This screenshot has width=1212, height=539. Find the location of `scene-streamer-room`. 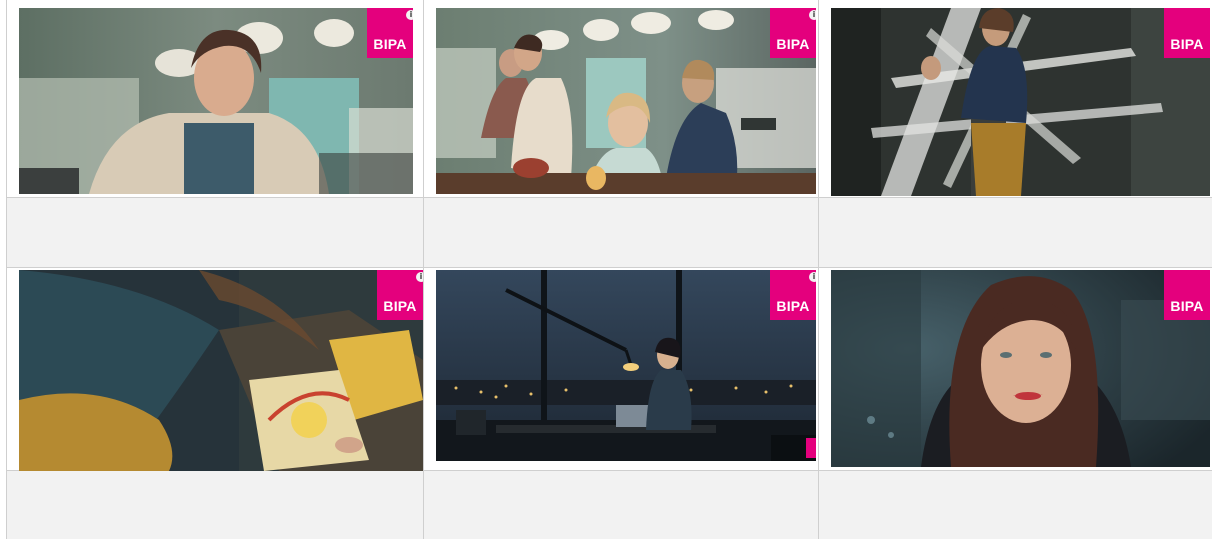

scene-streamer-room is located at coordinates (1020, 102).